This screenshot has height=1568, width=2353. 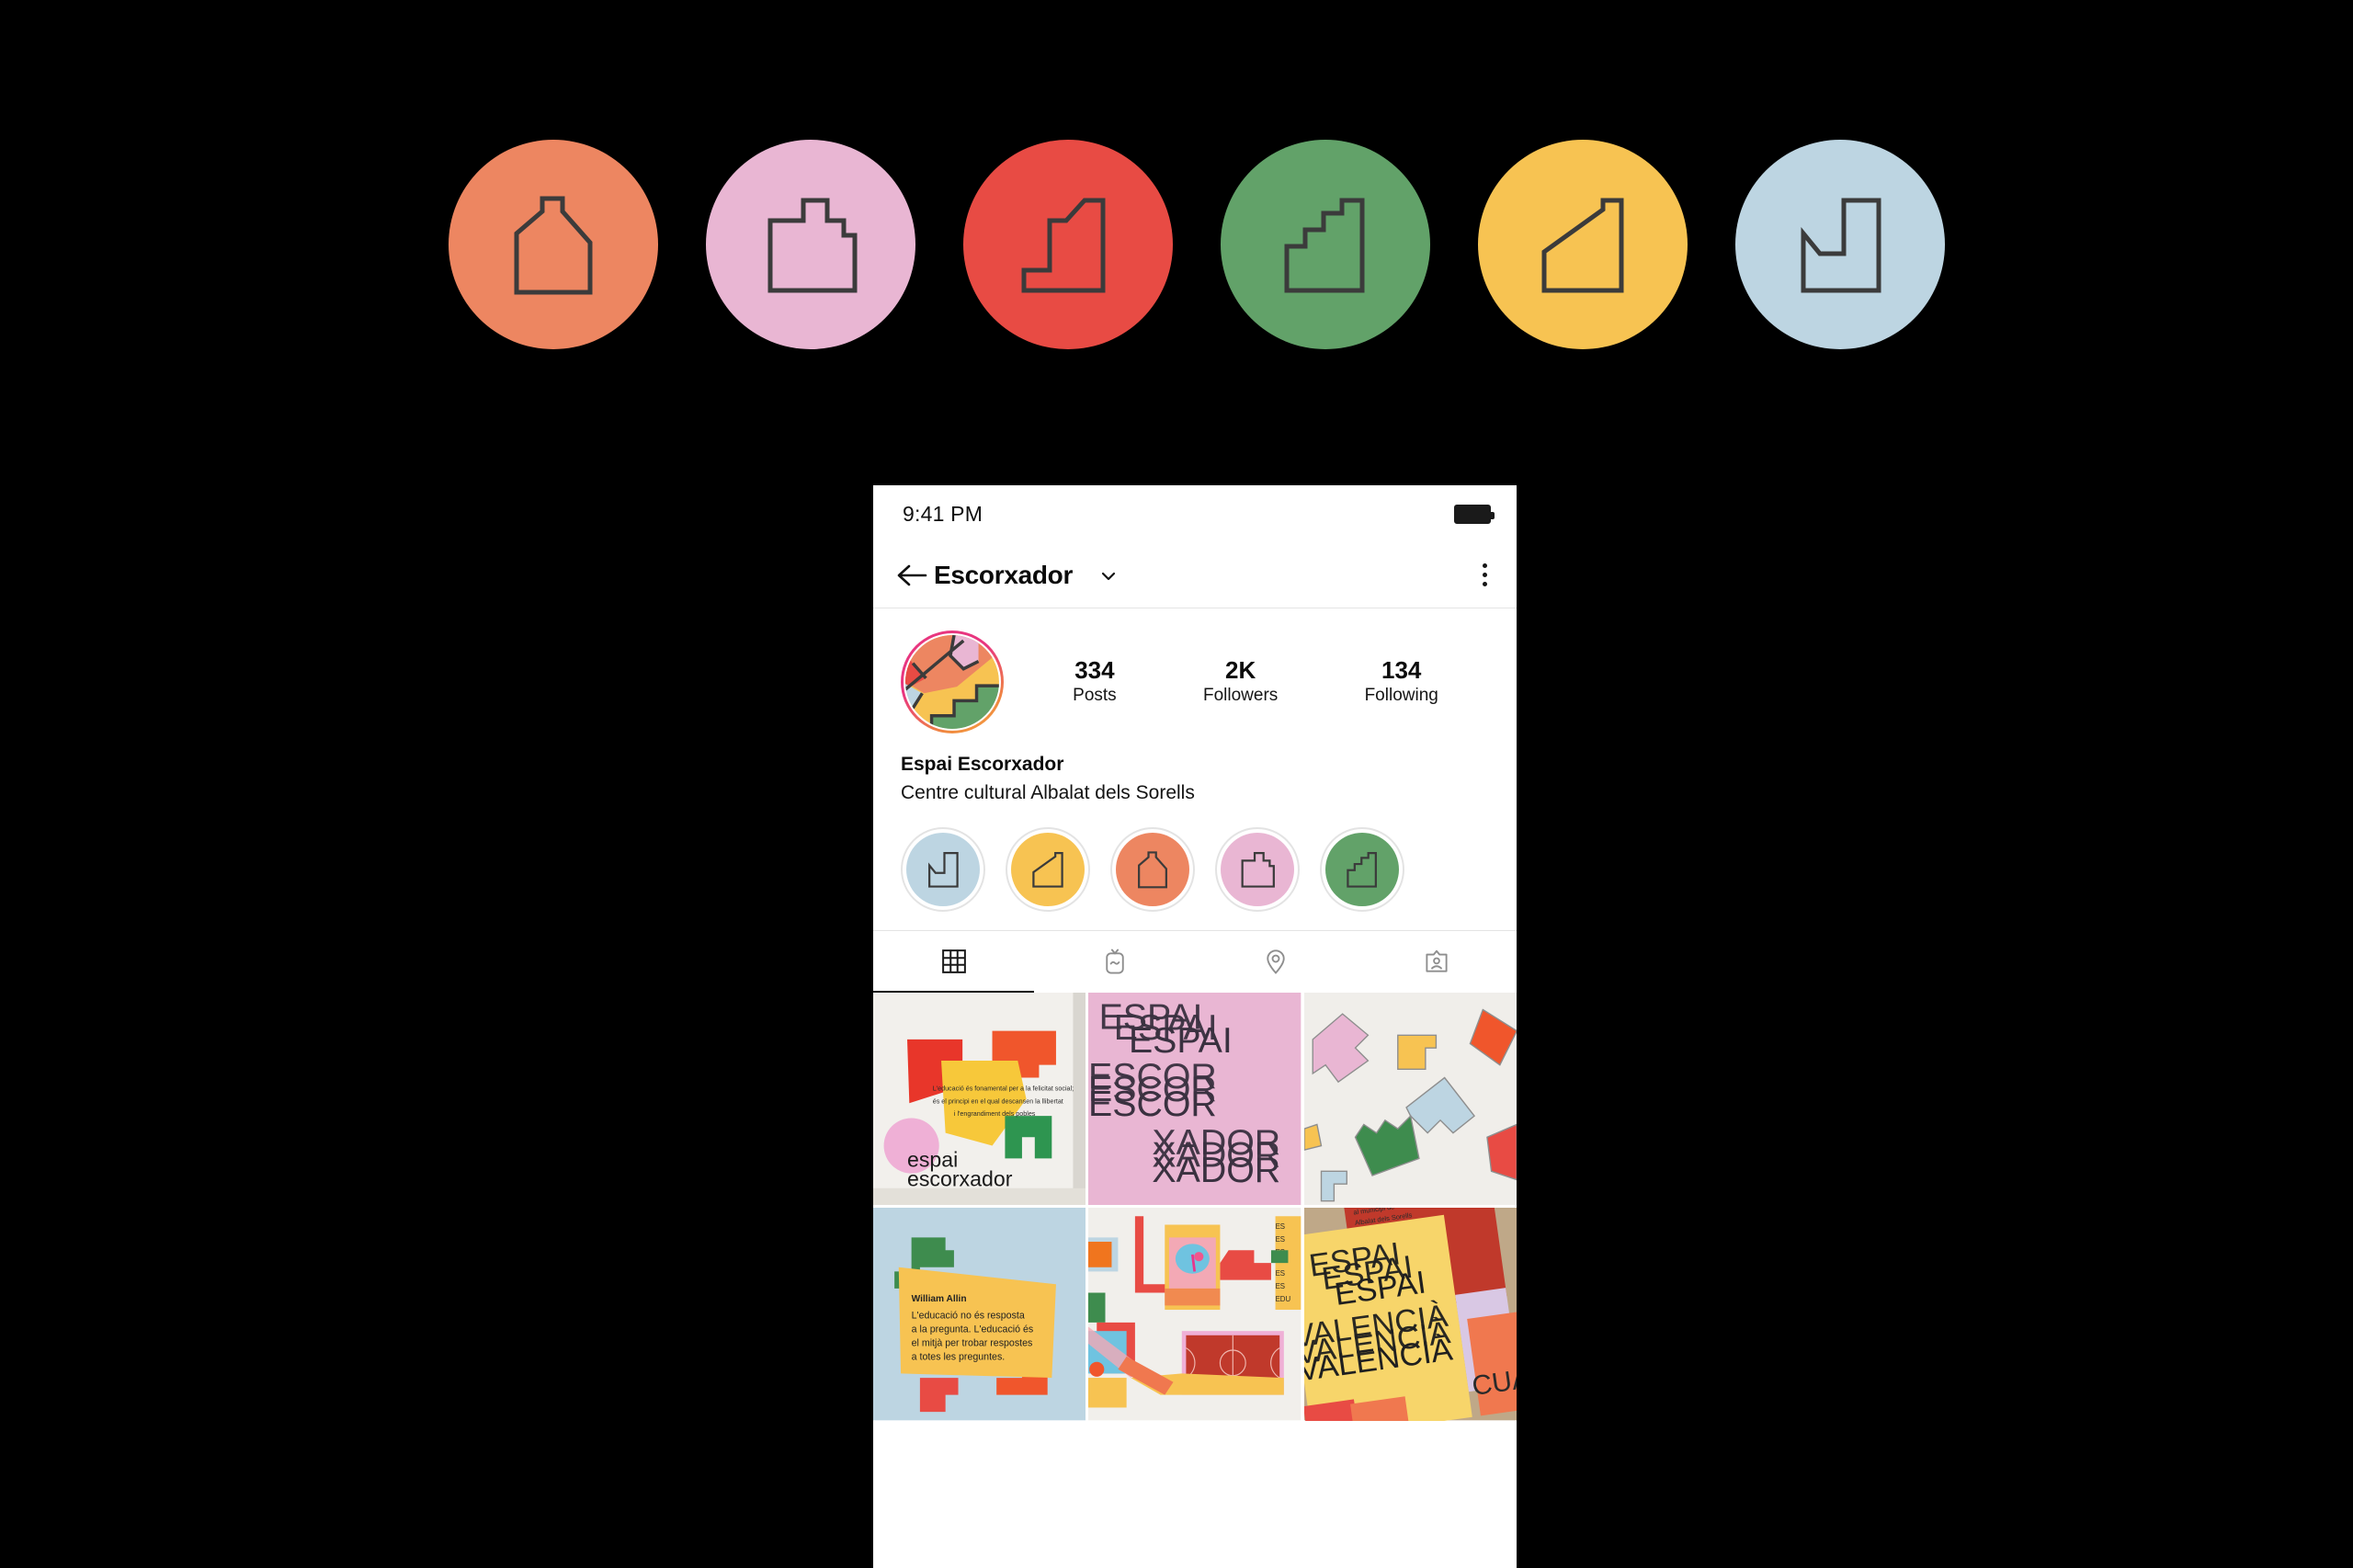 I want to click on back-arrow-icon, so click(x=912, y=575).